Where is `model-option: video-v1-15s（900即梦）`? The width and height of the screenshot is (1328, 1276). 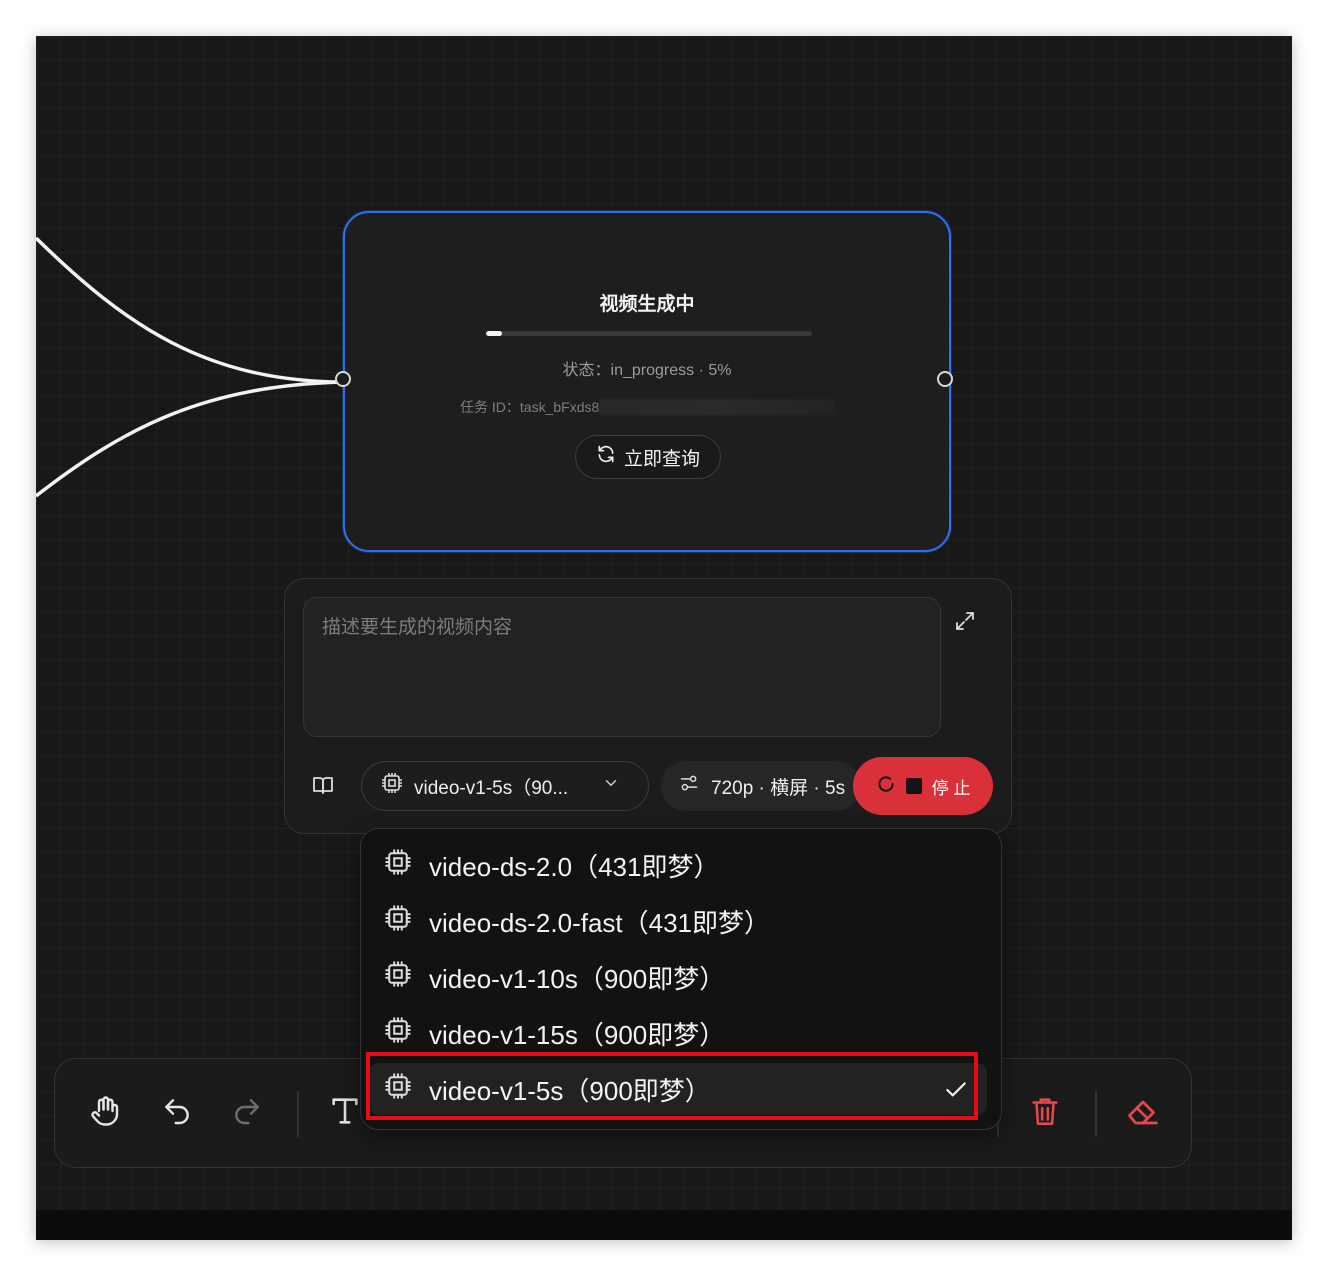
model-option: video-v1-15s（900即梦） is located at coordinates (678, 1033).